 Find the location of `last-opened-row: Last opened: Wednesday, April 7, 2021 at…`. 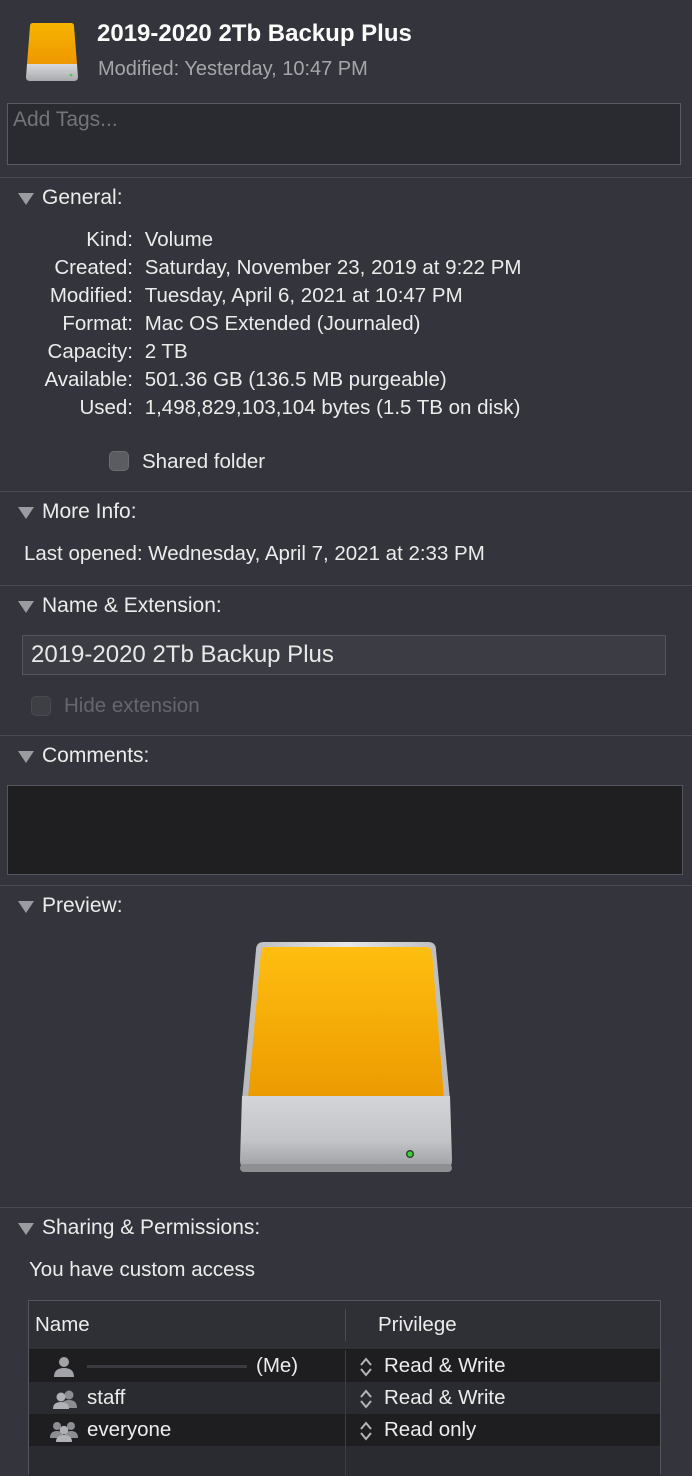

last-opened-row: Last opened: Wednesday, April 7, 2021 at… is located at coordinates (254, 554).